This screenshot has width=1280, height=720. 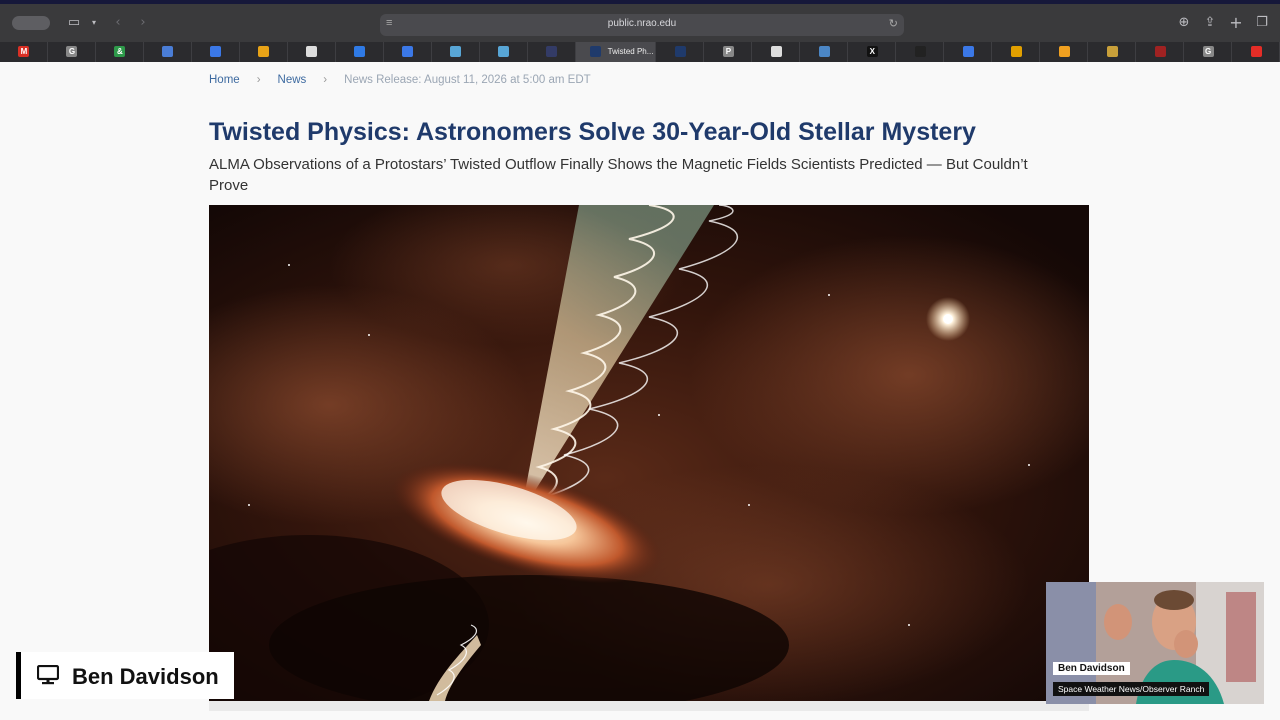 I want to click on window-controls, so click(x=31, y=23).